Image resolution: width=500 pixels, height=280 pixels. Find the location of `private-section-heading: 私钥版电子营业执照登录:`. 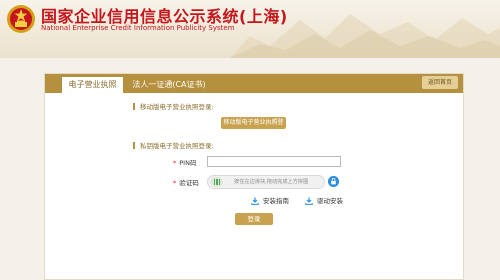

private-section-heading: 私钥版电子营业执照登录: is located at coordinates (173, 145).